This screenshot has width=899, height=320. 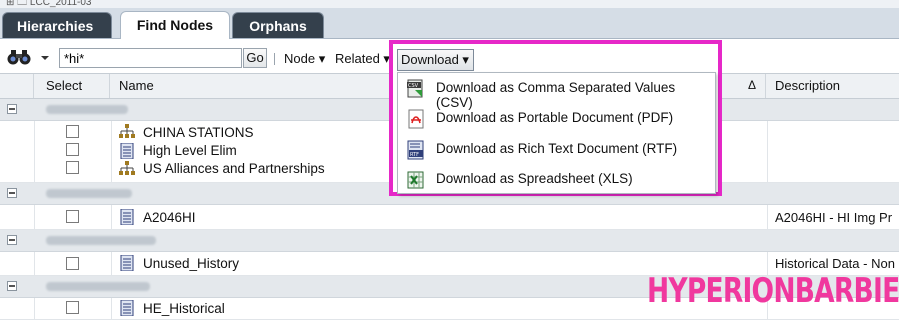 I want to click on node-name: High Level Elim, so click(x=190, y=150).